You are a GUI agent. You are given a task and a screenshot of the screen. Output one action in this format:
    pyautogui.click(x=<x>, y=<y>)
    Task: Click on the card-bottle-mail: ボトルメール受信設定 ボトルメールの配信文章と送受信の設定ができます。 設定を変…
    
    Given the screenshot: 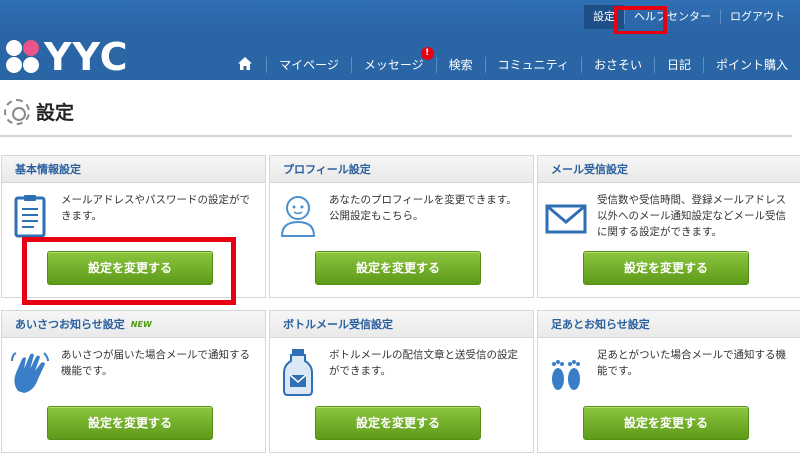 What is the action you would take?
    pyautogui.click(x=401, y=381)
    